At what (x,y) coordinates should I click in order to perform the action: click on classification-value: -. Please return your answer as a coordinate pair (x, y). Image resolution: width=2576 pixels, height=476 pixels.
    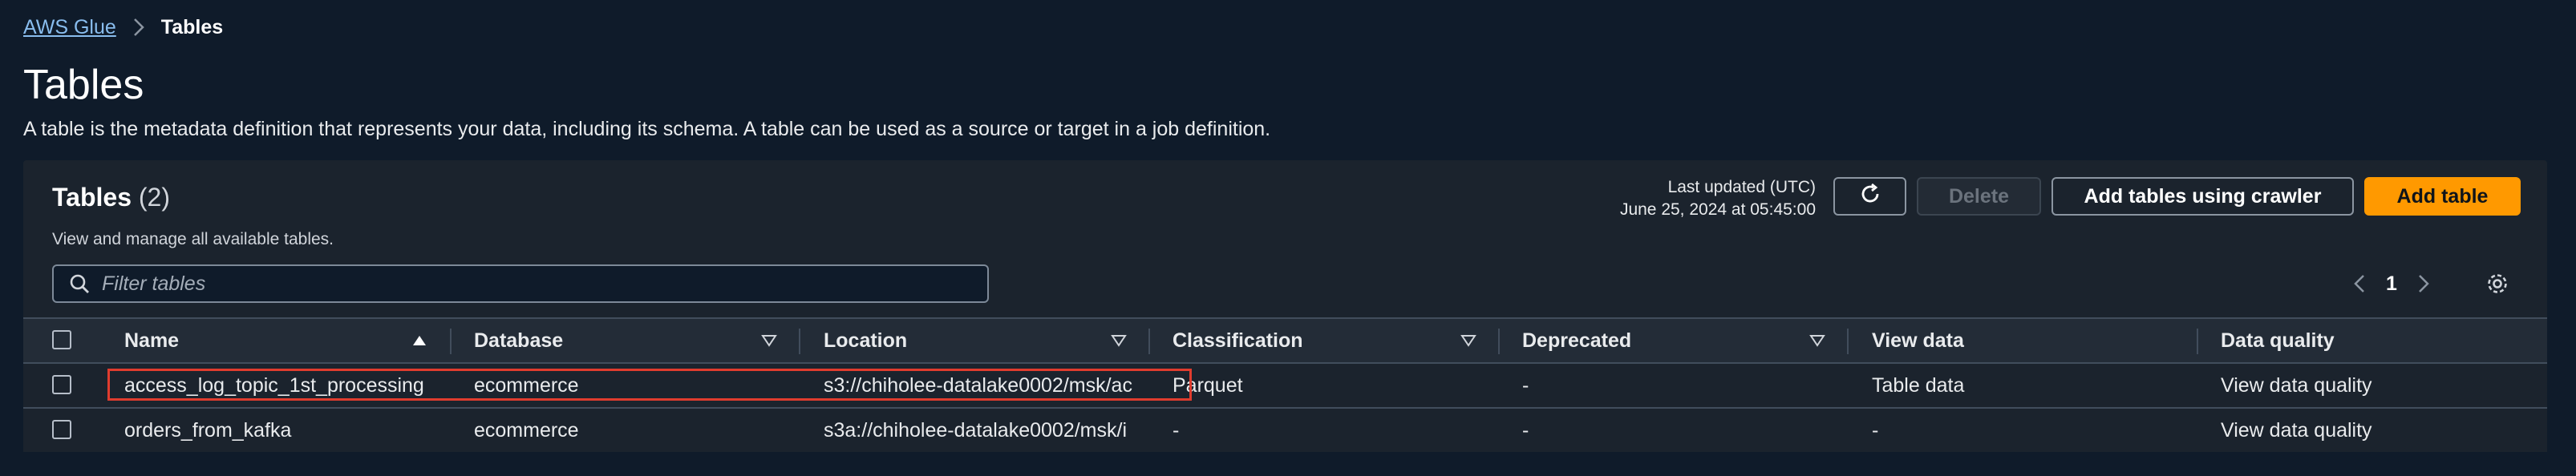
    Looking at the image, I should click on (1176, 430).